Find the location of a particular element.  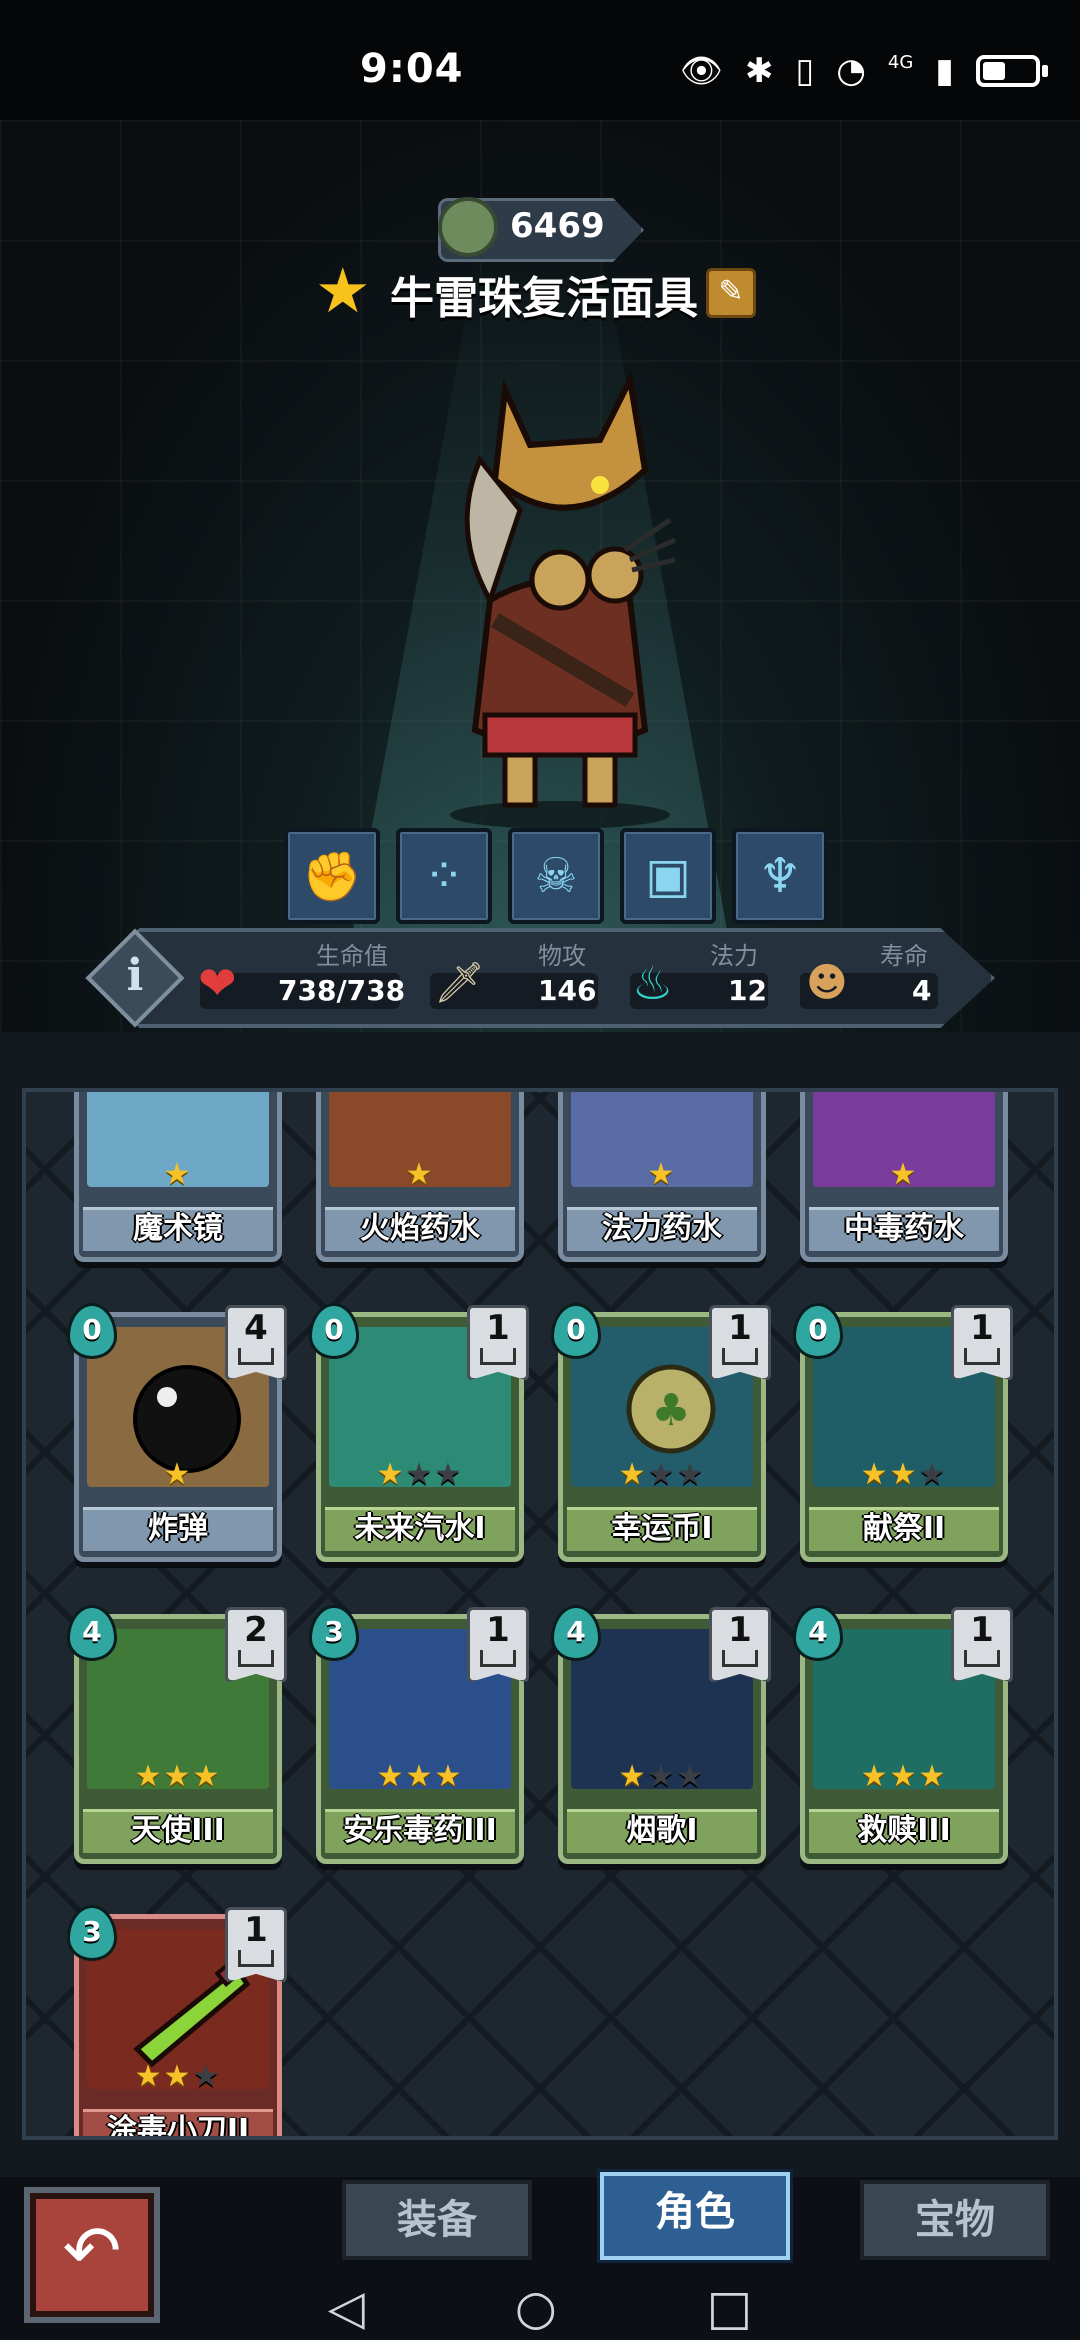

network-label: 4G is located at coordinates (900, 62).